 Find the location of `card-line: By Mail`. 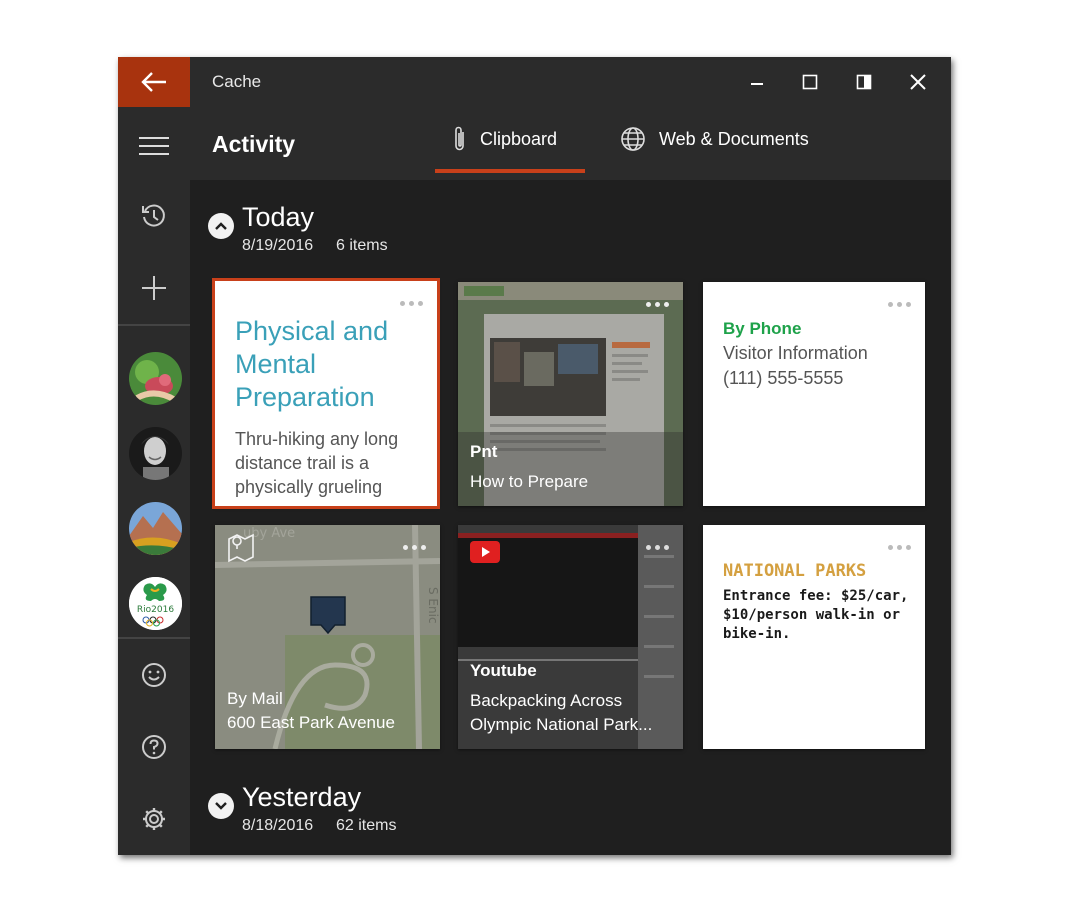

card-line: By Mail is located at coordinates (255, 698).